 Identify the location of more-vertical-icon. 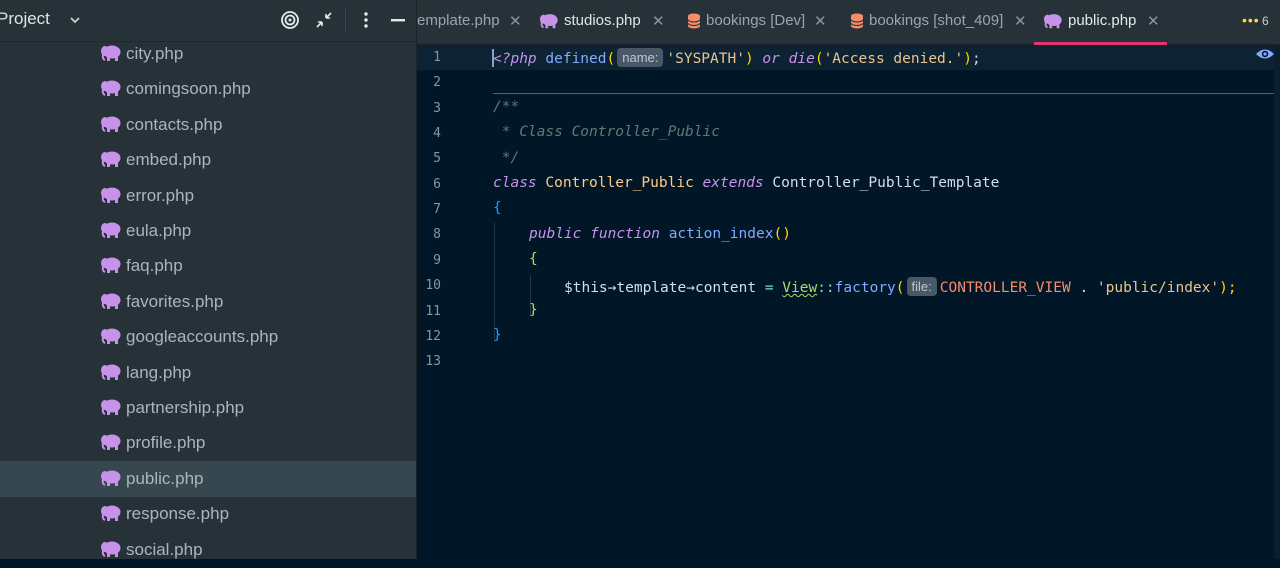
(366, 20).